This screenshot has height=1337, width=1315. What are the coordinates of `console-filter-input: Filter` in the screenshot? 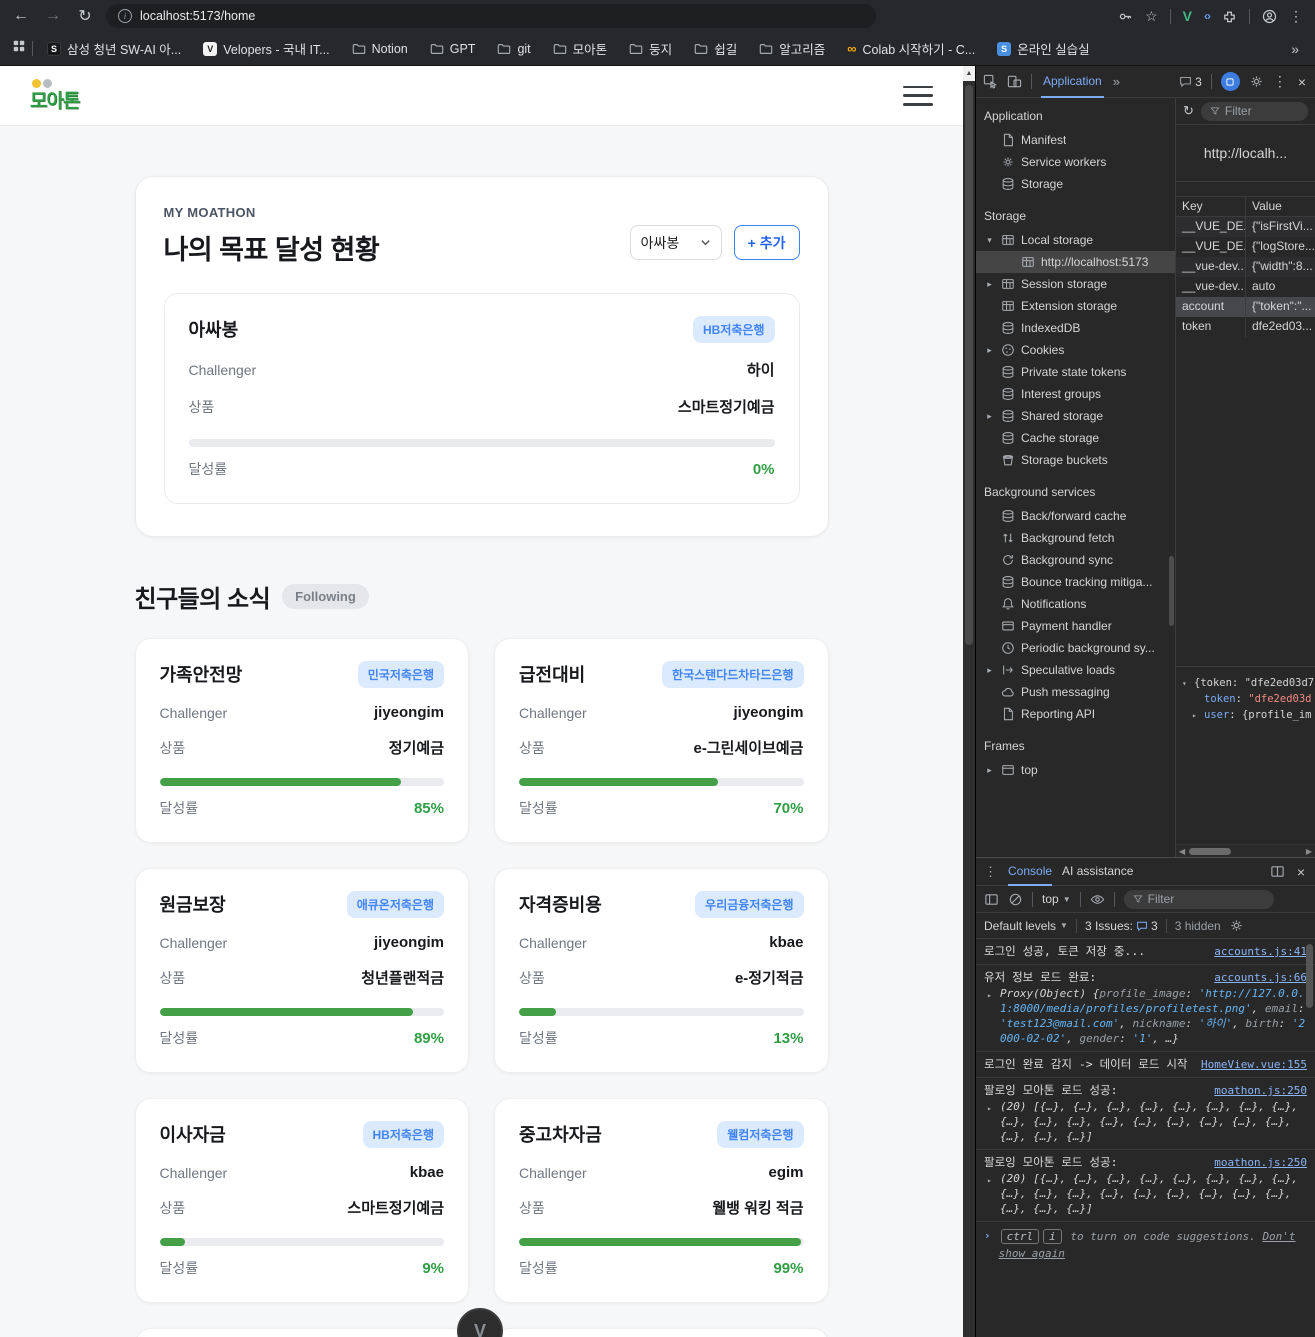 It's located at (1198, 899).